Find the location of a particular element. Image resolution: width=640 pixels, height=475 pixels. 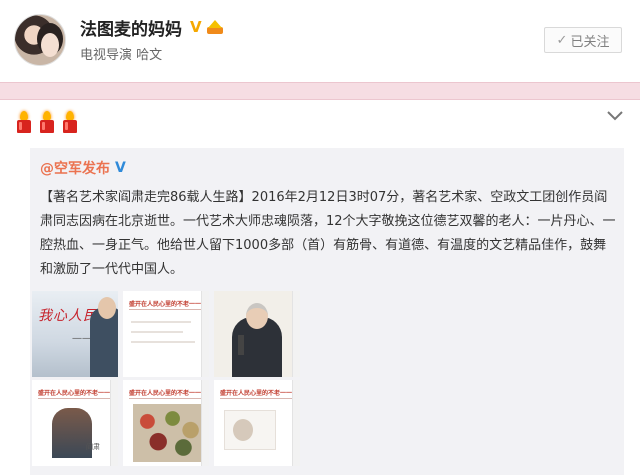

avatar is located at coordinates (40, 40).